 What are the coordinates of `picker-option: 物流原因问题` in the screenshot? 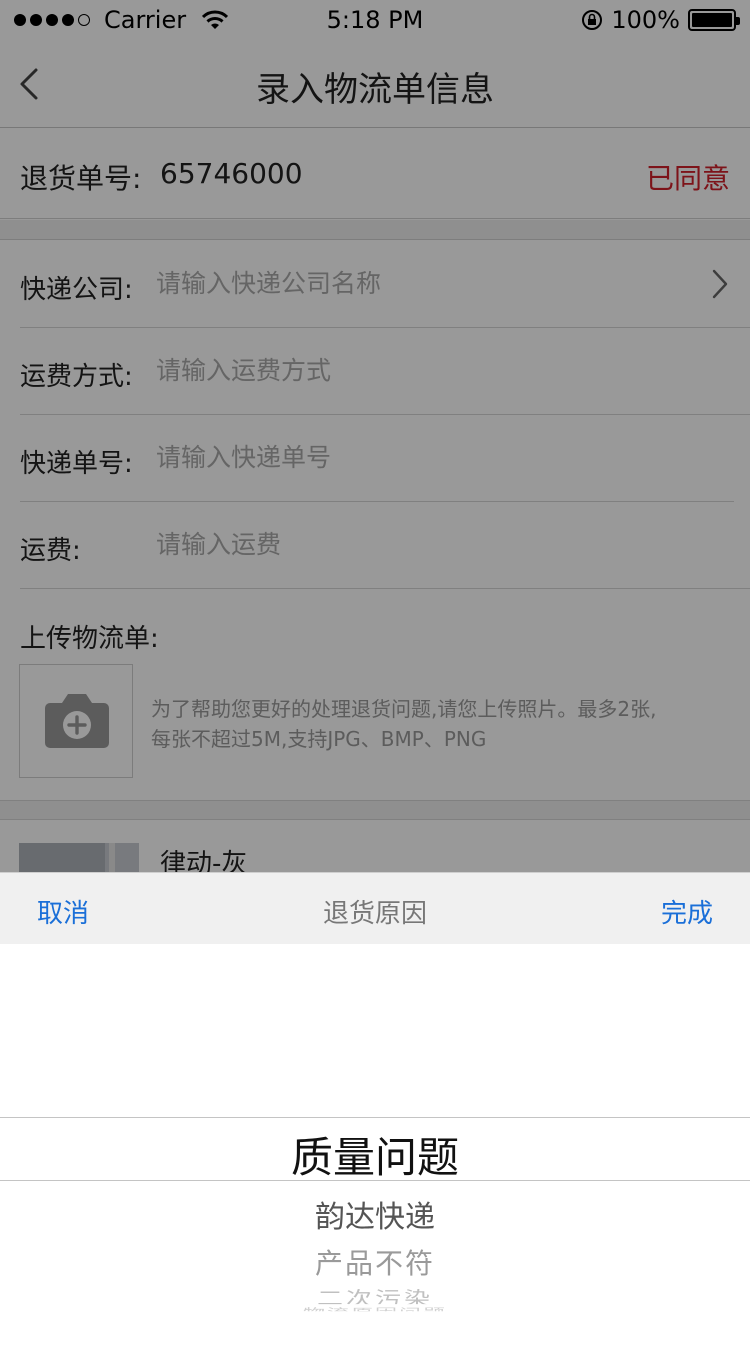 It's located at (375, 1308).